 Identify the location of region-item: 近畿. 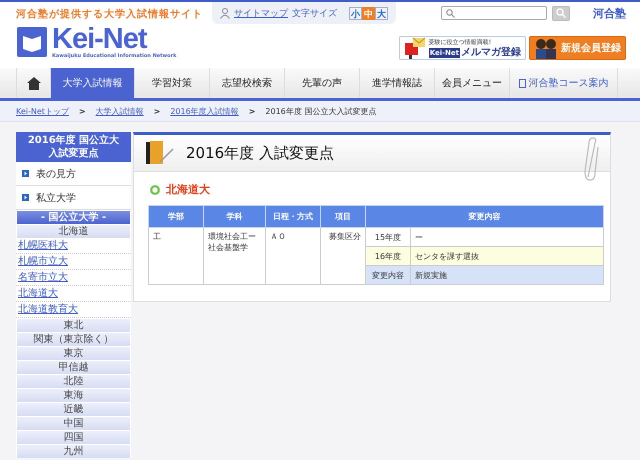
(73, 409).